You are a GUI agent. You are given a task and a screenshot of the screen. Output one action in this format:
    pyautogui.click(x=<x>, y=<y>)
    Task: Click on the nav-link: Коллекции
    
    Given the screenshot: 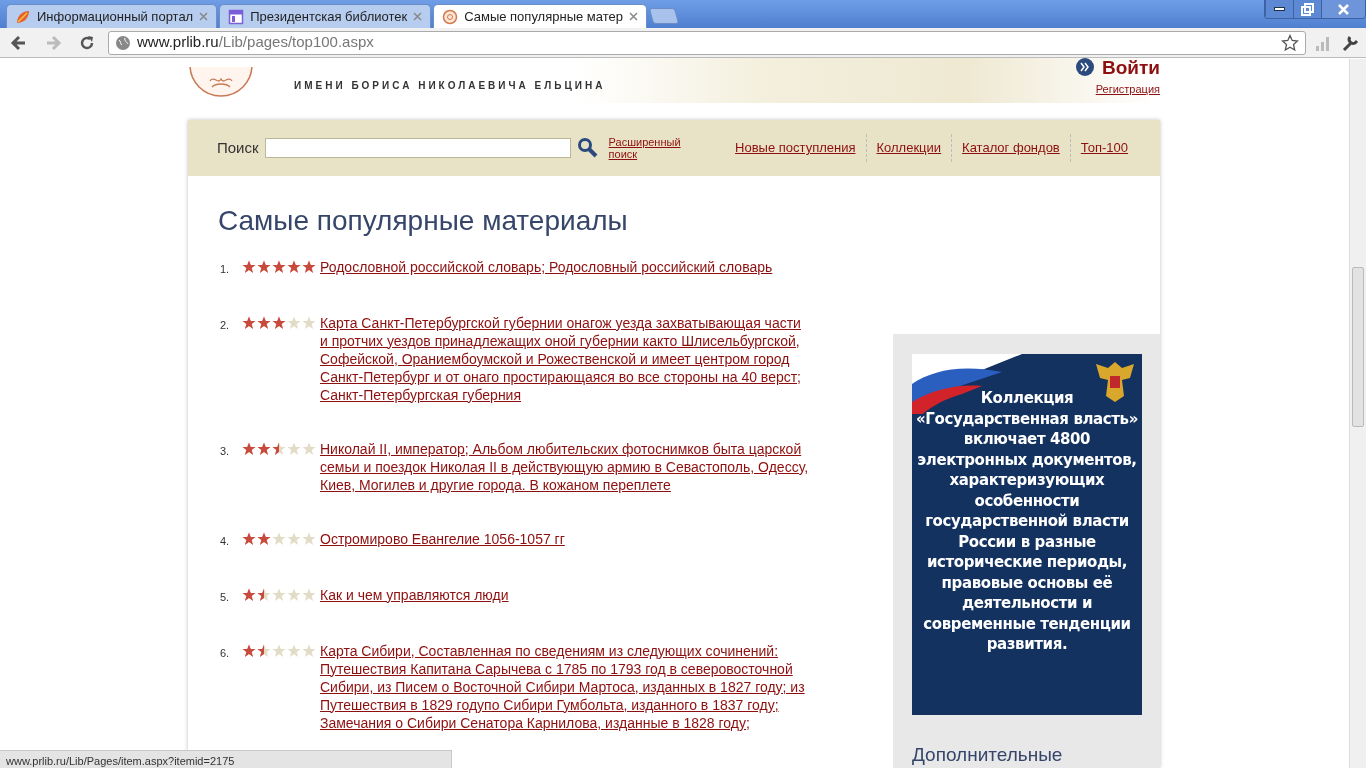 What is the action you would take?
    pyautogui.click(x=908, y=148)
    